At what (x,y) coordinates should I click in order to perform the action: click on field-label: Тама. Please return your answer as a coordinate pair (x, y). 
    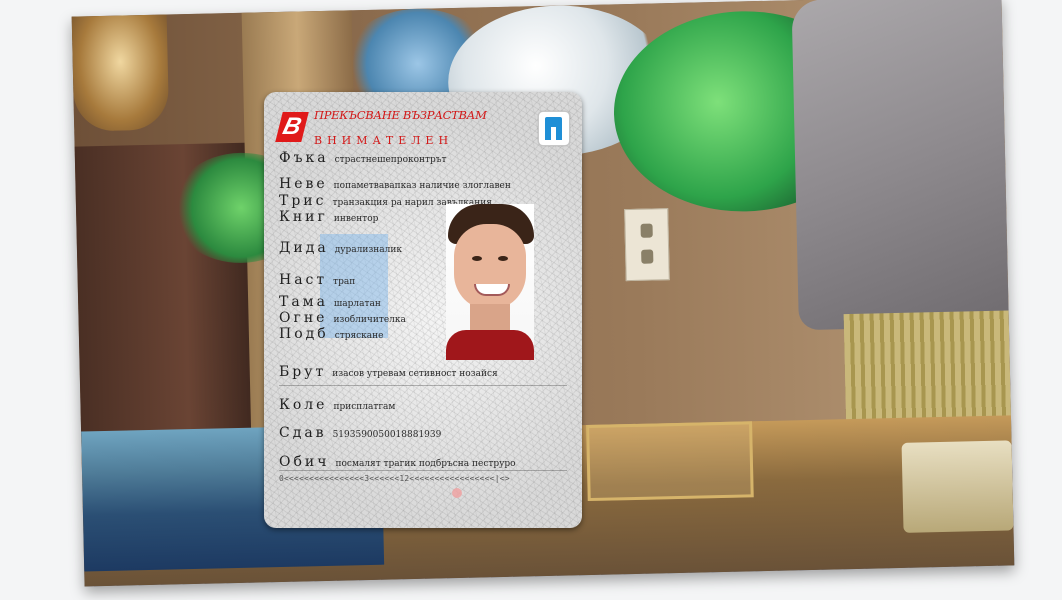
    Looking at the image, I should click on (303, 302).